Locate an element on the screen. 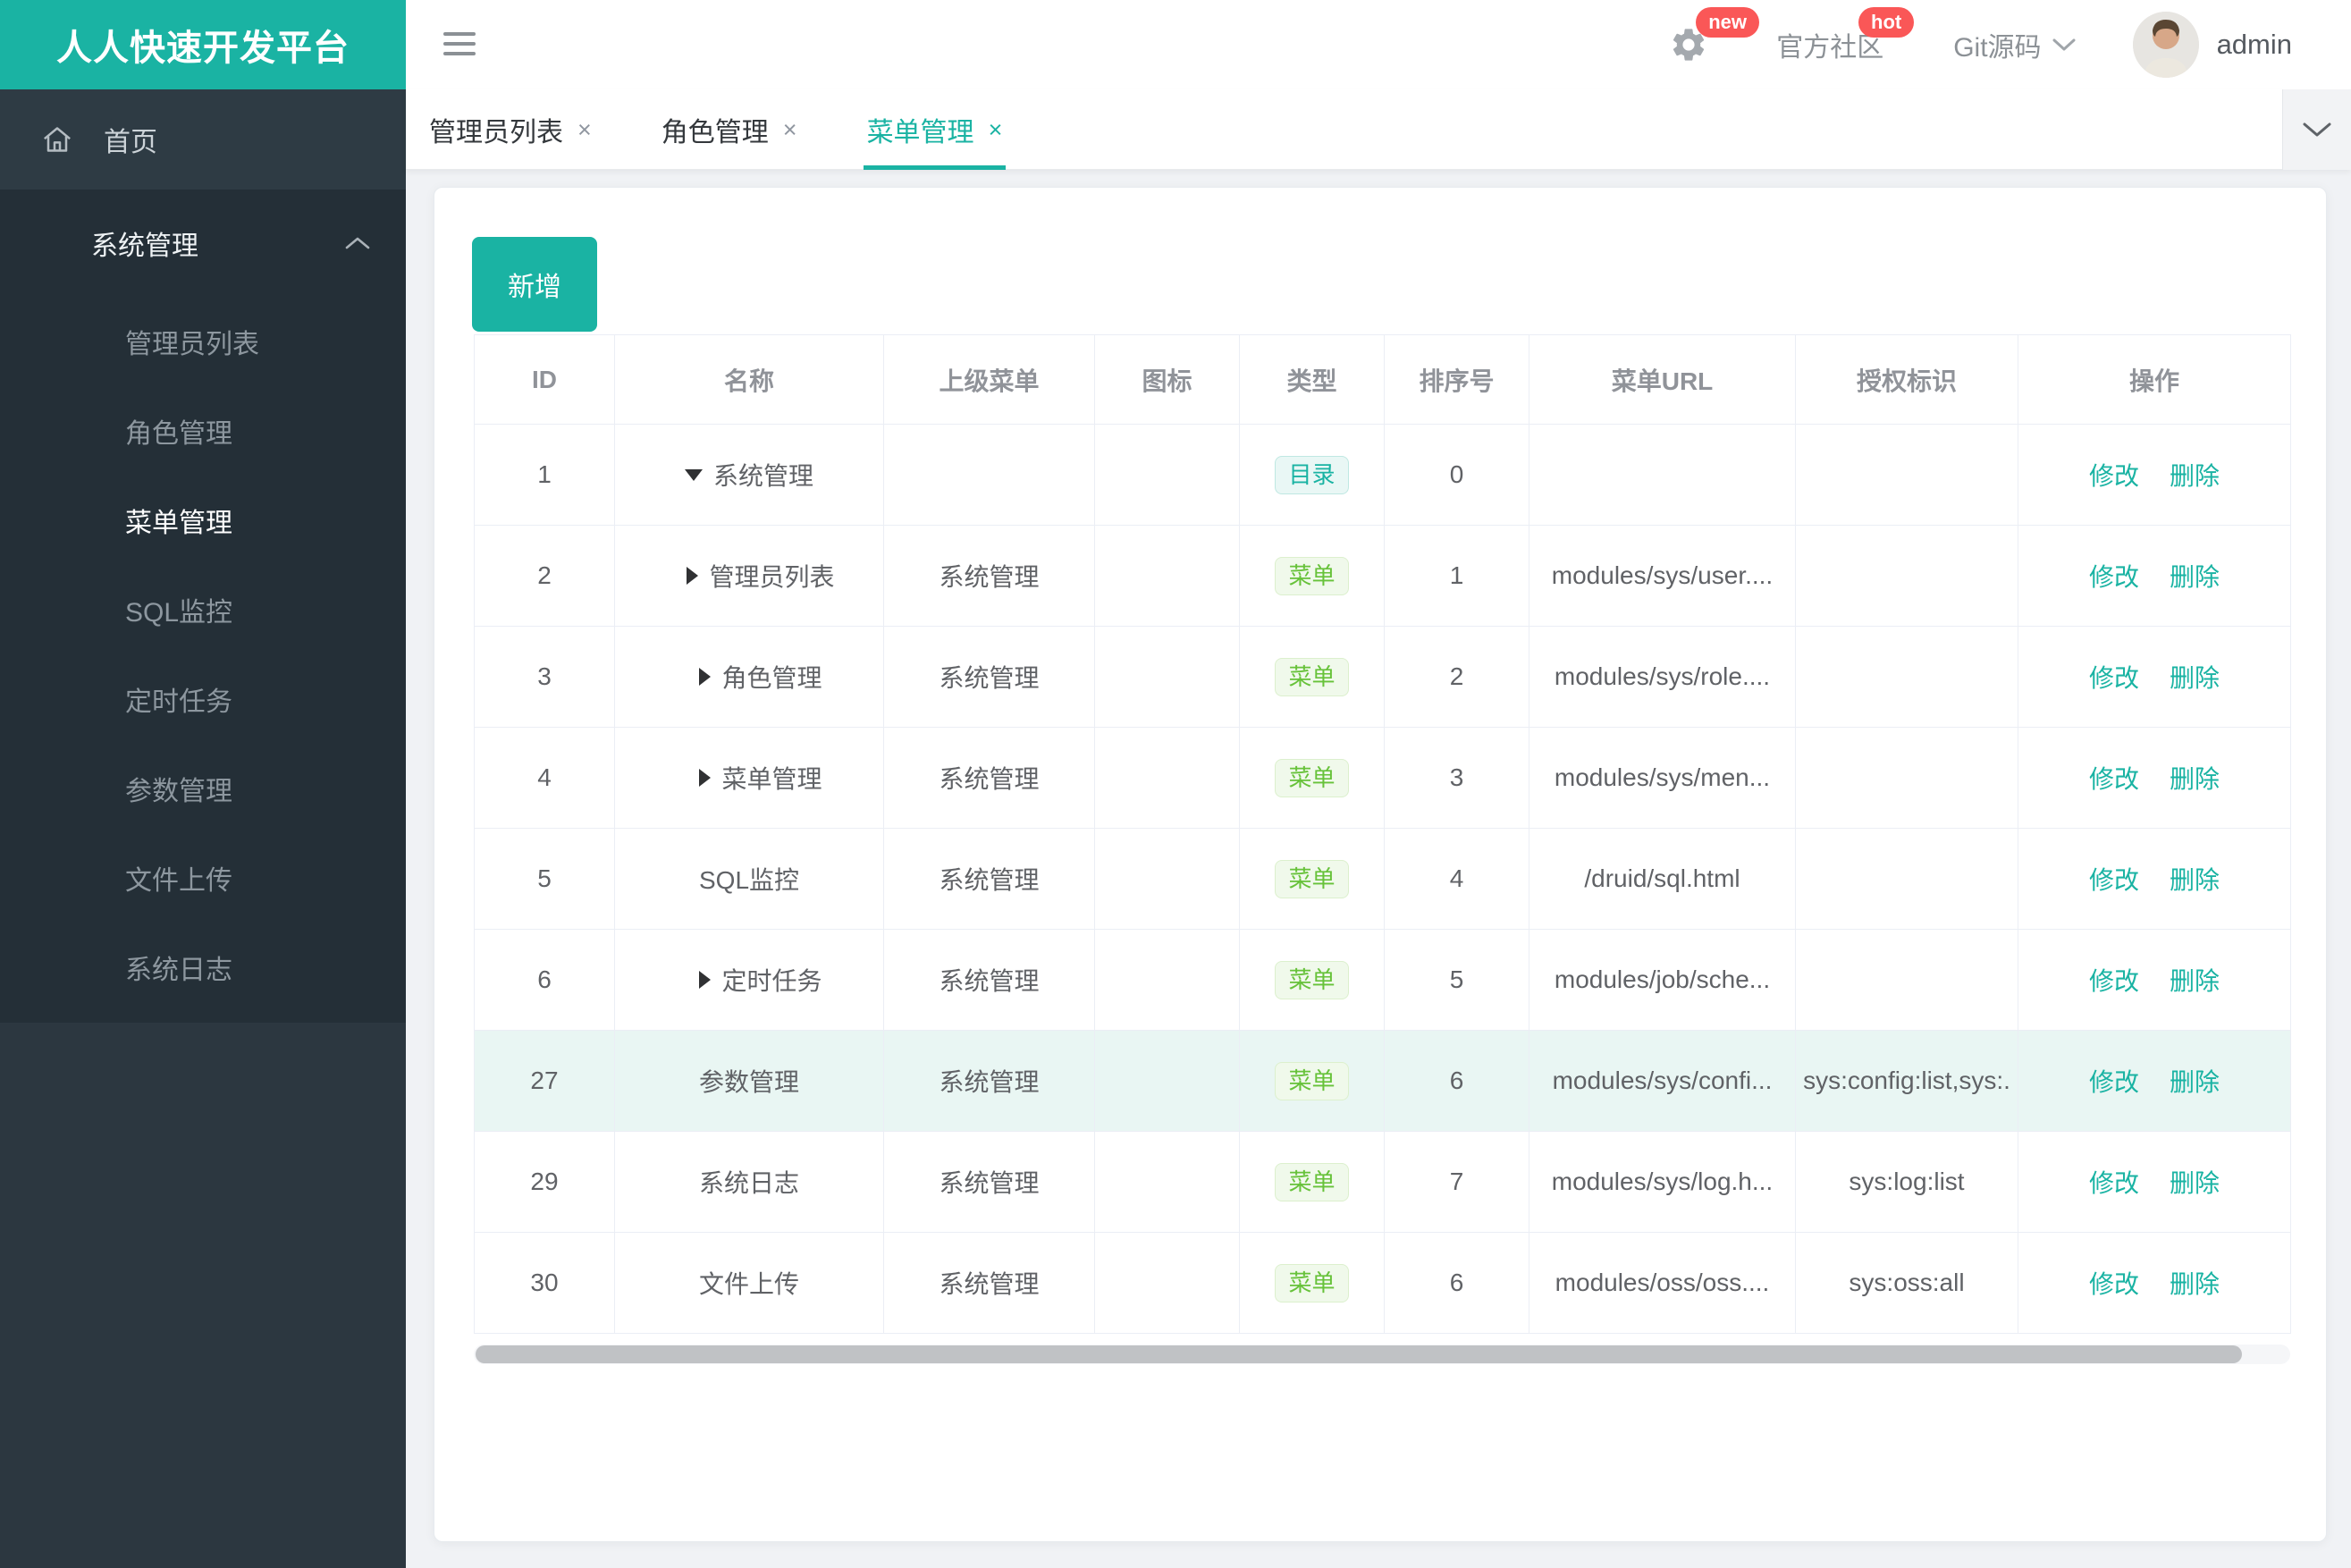 Image resolution: width=2351 pixels, height=1568 pixels. community-link: 官方社区 hot is located at coordinates (1845, 35).